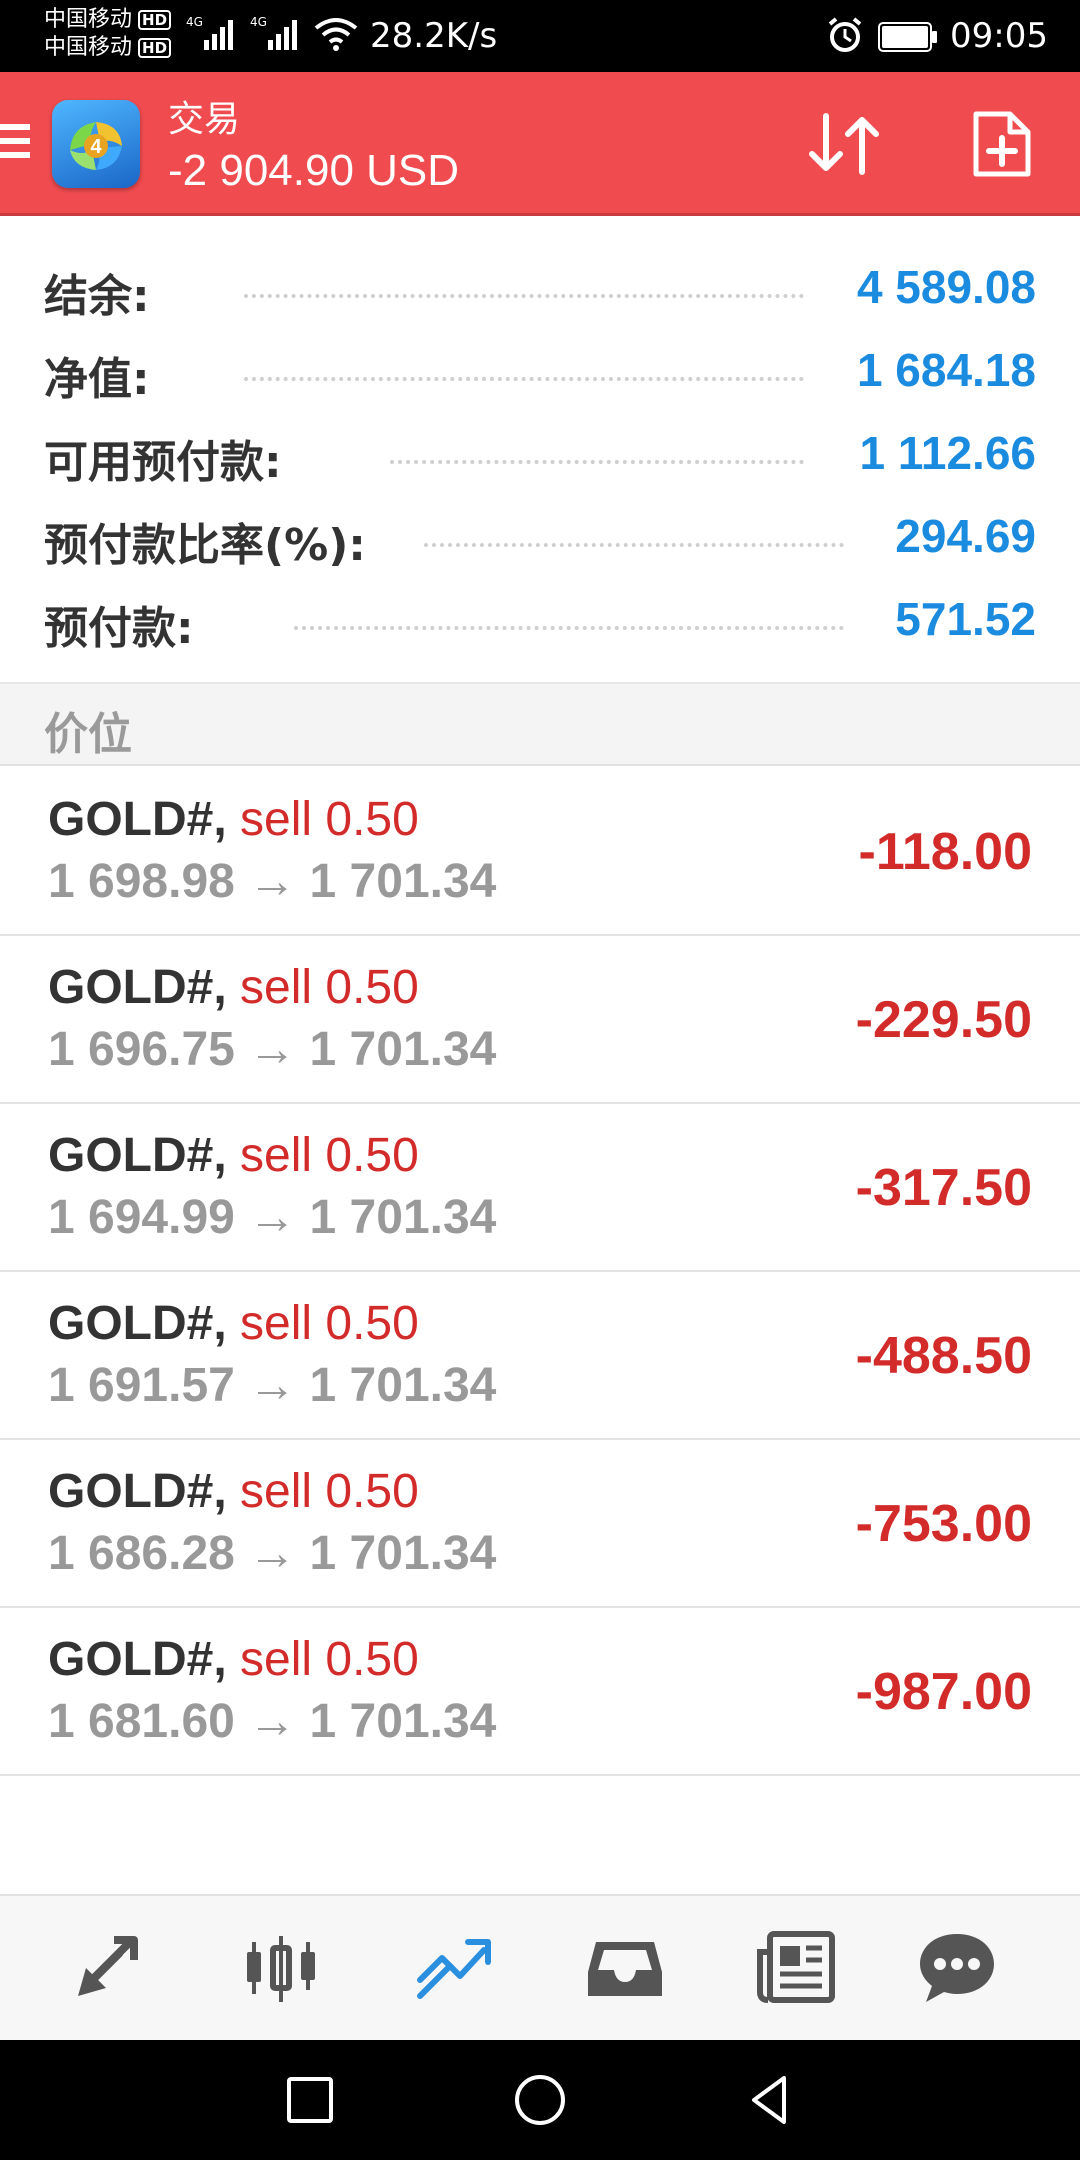  Describe the element at coordinates (88, 47) in the screenshot. I see `carrier-name-2: 中国移动` at that location.